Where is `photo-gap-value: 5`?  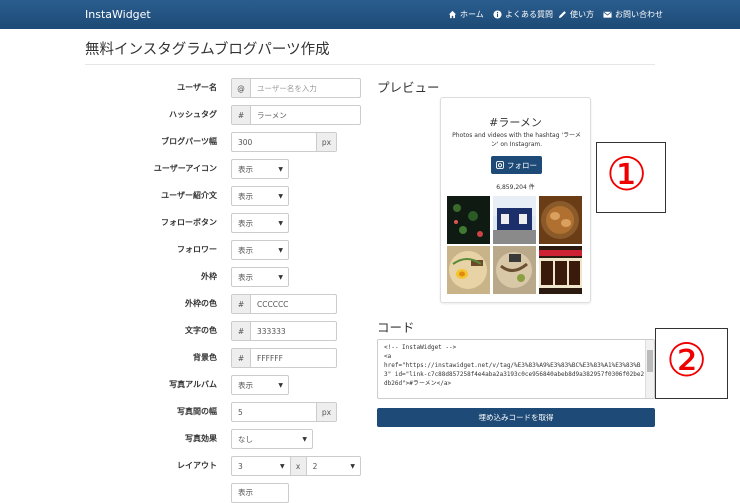 photo-gap-value: 5 is located at coordinates (240, 412).